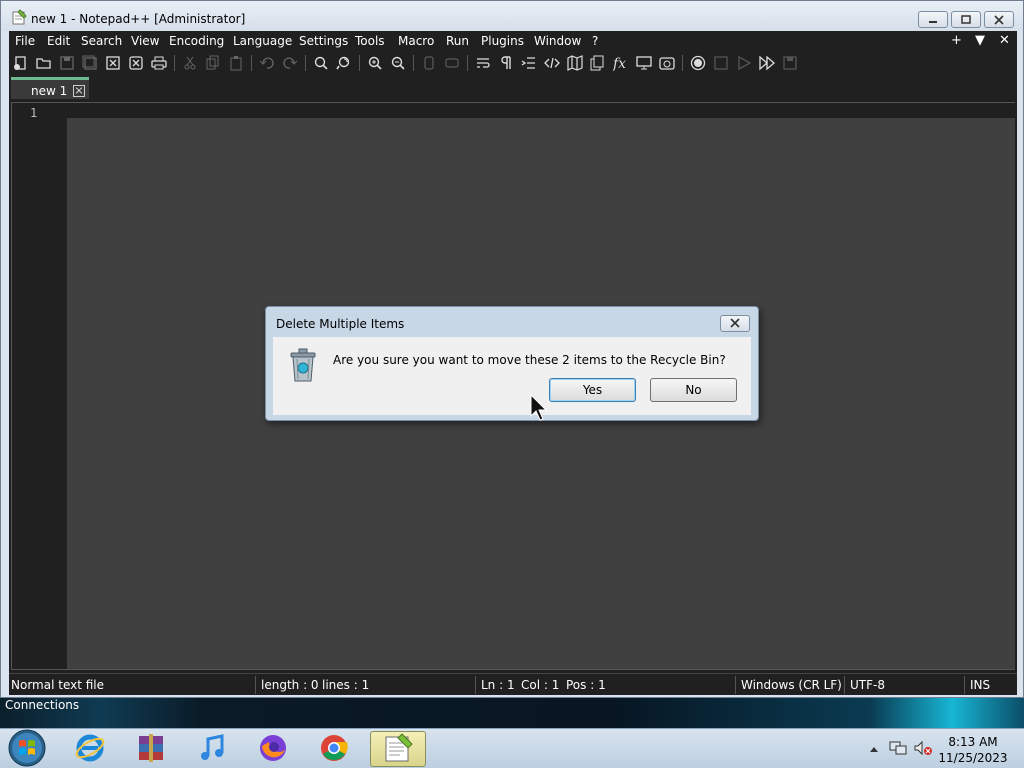 Image resolution: width=1024 pixels, height=768 pixels. Describe the element at coordinates (999, 19) in the screenshot. I see `close-window-button` at that location.